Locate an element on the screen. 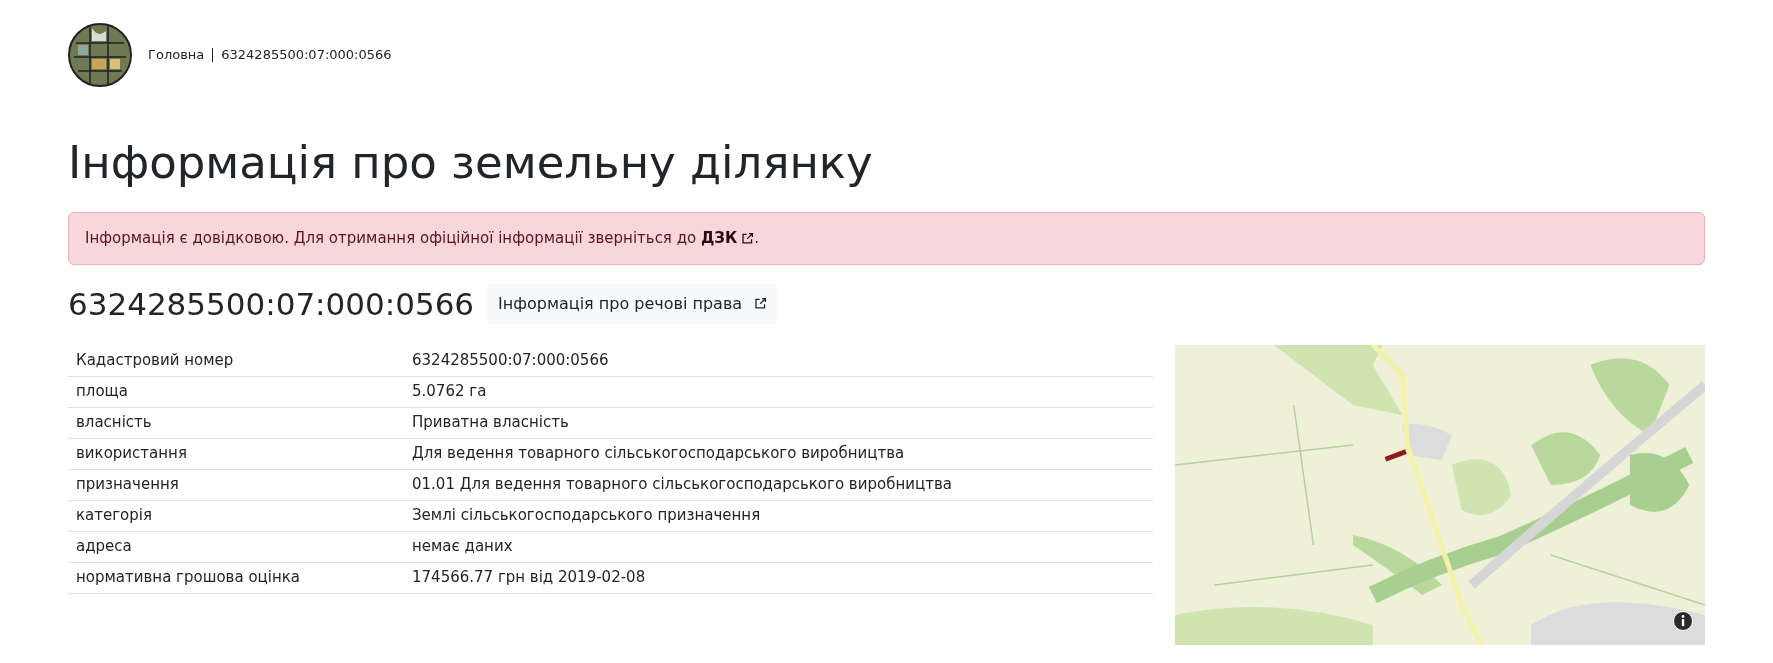  row-label: нормативна грошова оцінка is located at coordinates (236, 577).